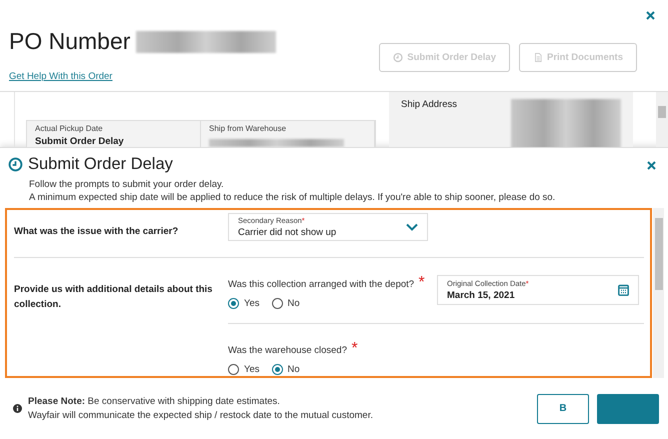  What do you see at coordinates (537, 57) in the screenshot?
I see `document-icon` at bounding box center [537, 57].